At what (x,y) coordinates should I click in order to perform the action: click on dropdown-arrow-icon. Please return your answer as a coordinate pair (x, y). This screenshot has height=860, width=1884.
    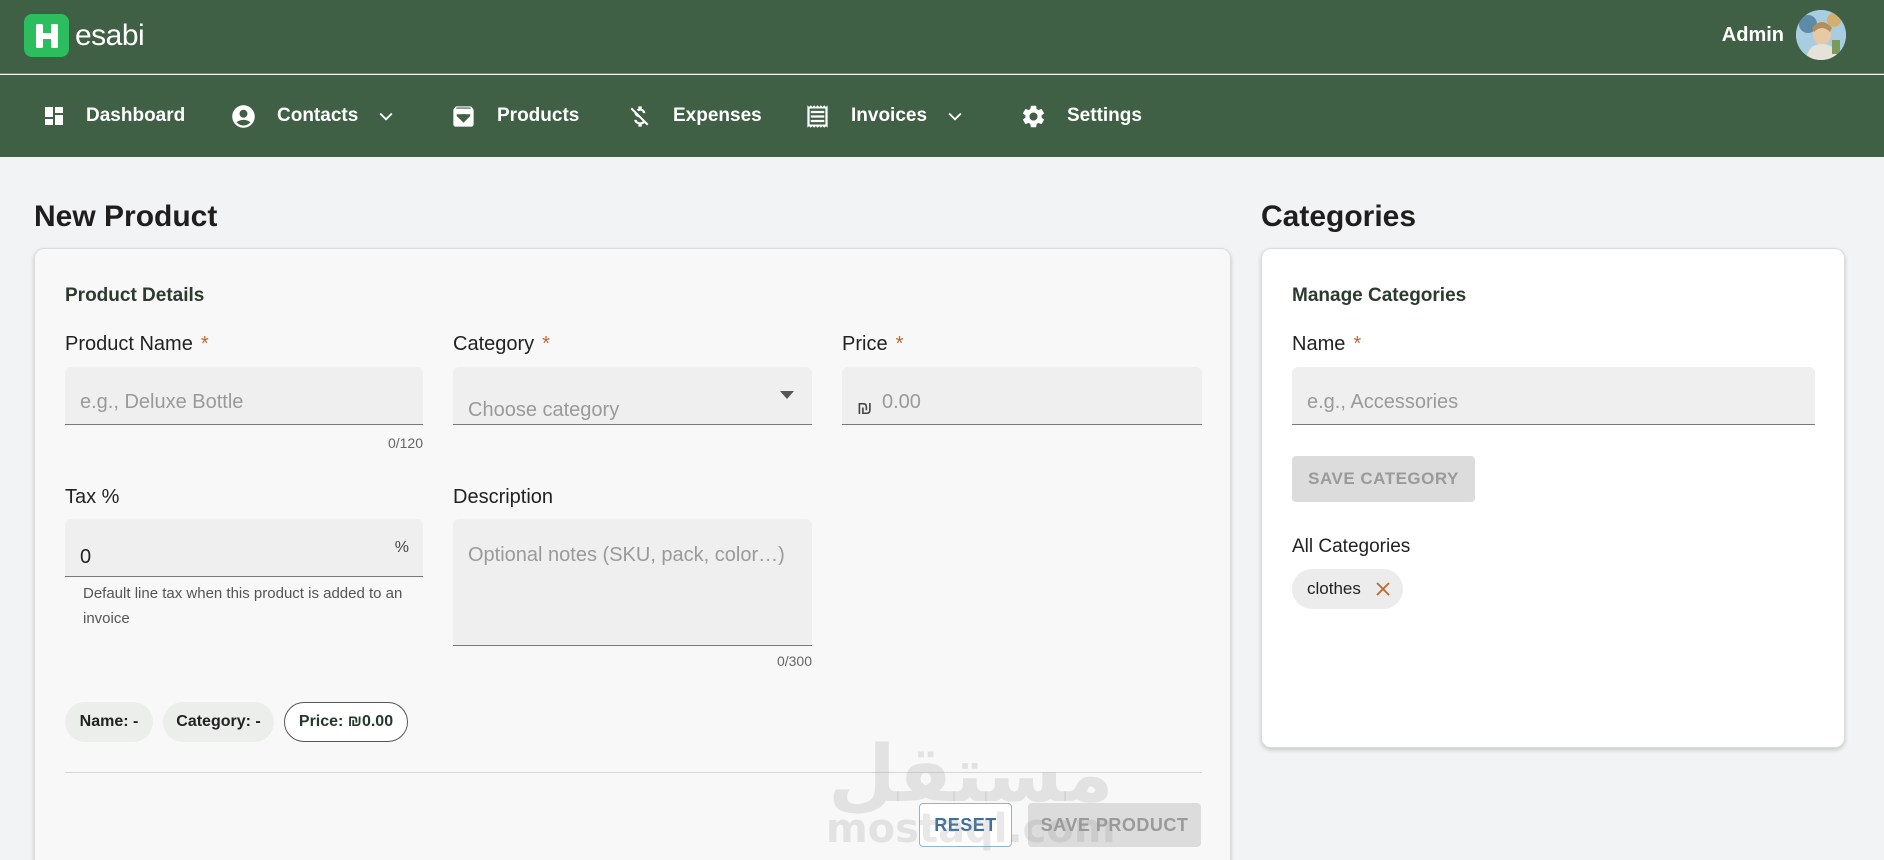
    Looking at the image, I should click on (787, 395).